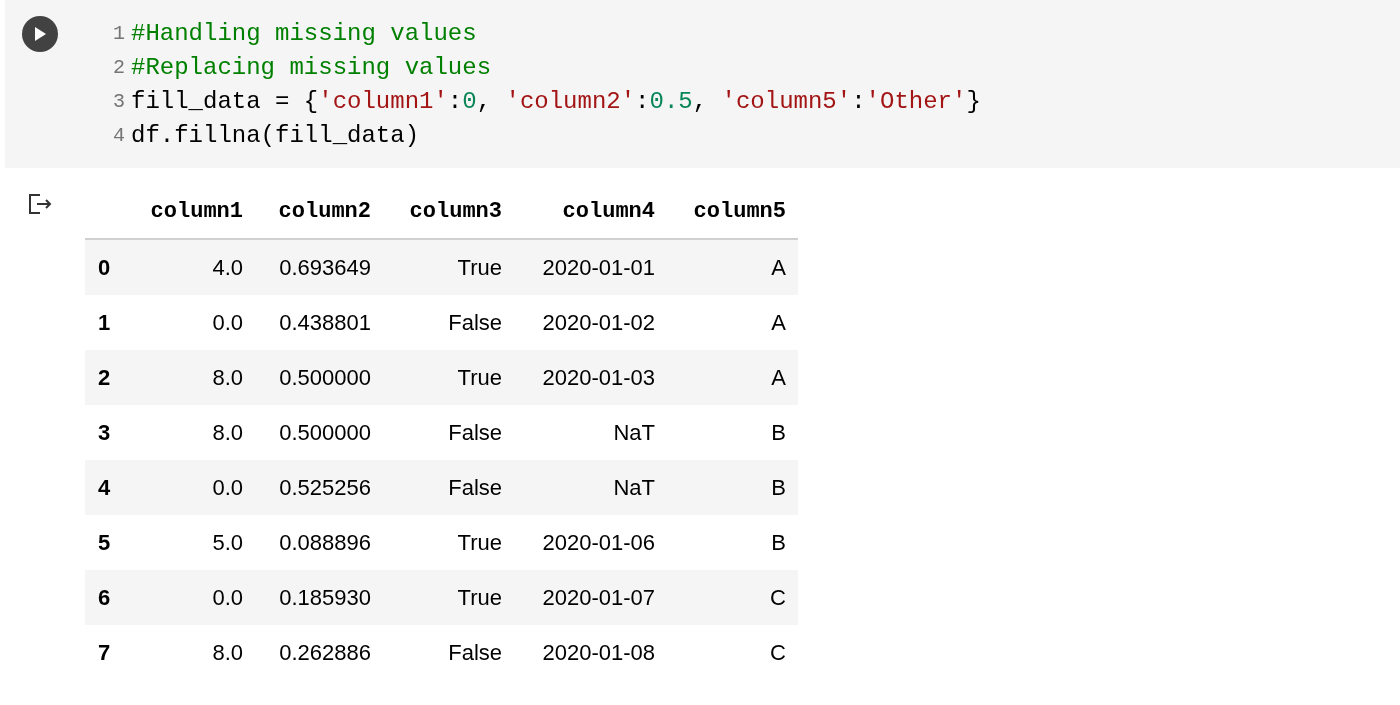 This screenshot has width=1400, height=705. I want to click on column-header: column2, so click(324, 212).